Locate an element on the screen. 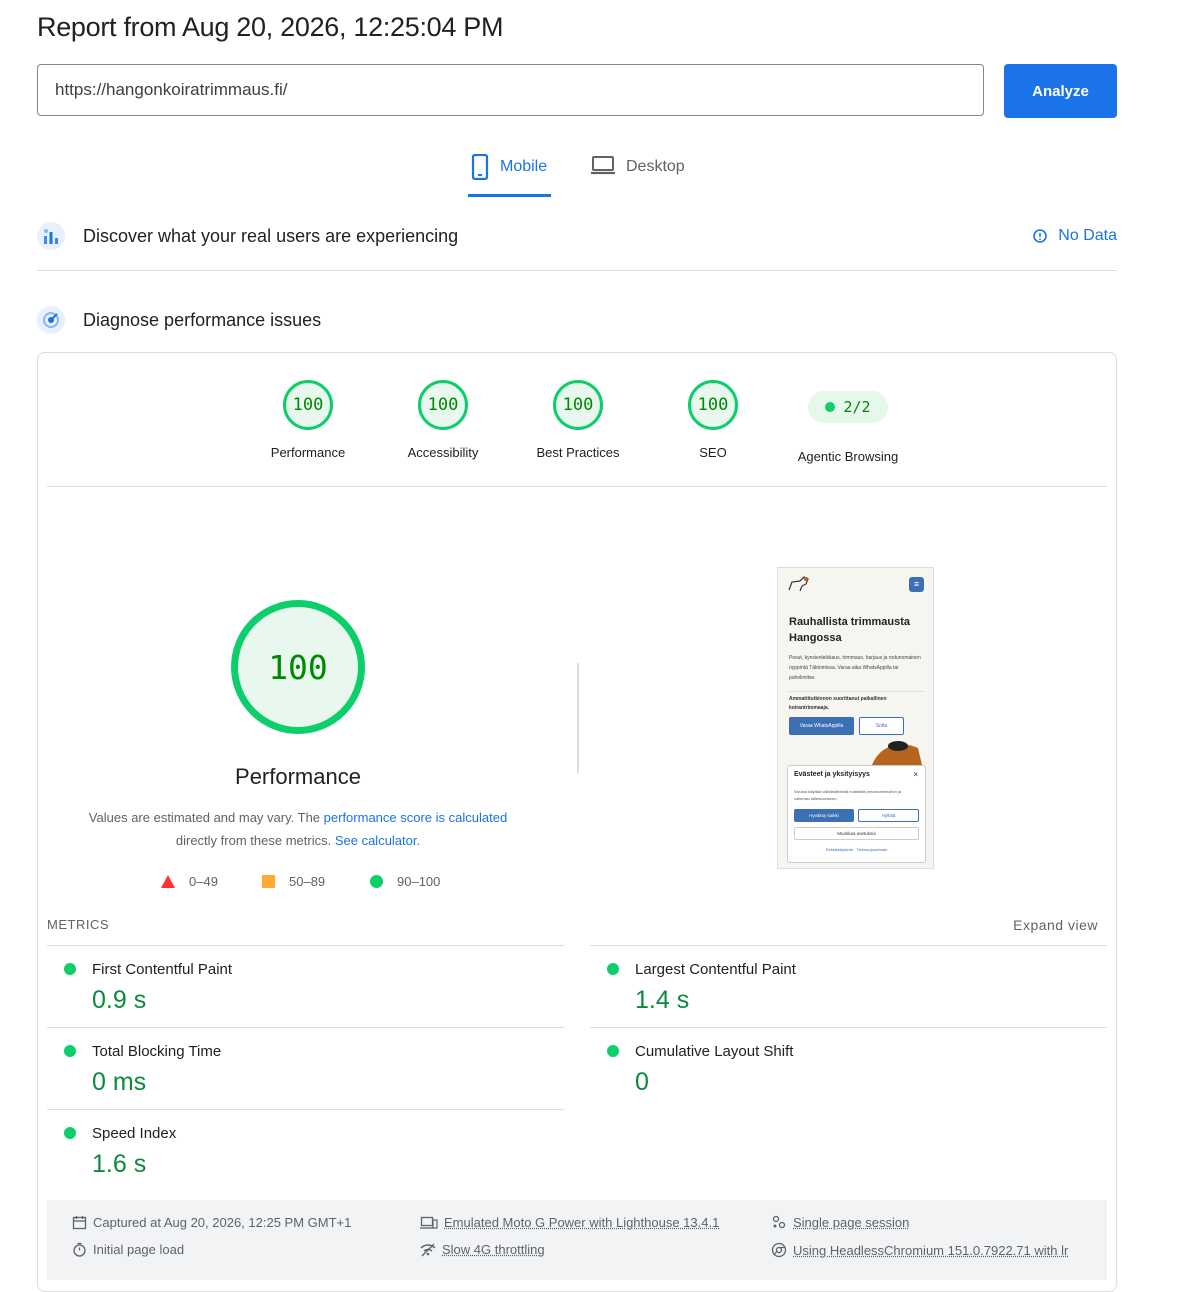 This screenshot has height=1292, width=1177. vertical-separator is located at coordinates (578, 718).